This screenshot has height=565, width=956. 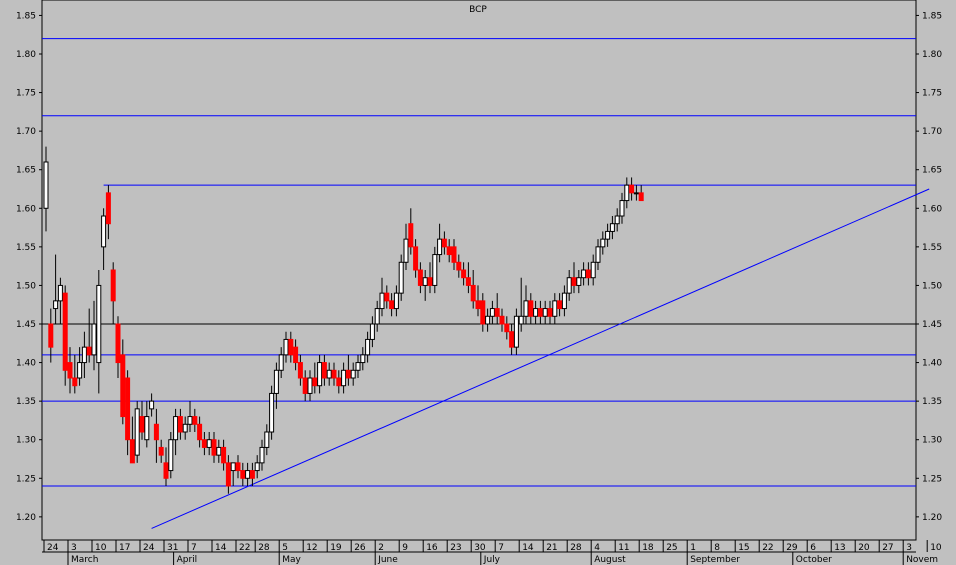 I want to click on month-label: August, so click(x=610, y=560).